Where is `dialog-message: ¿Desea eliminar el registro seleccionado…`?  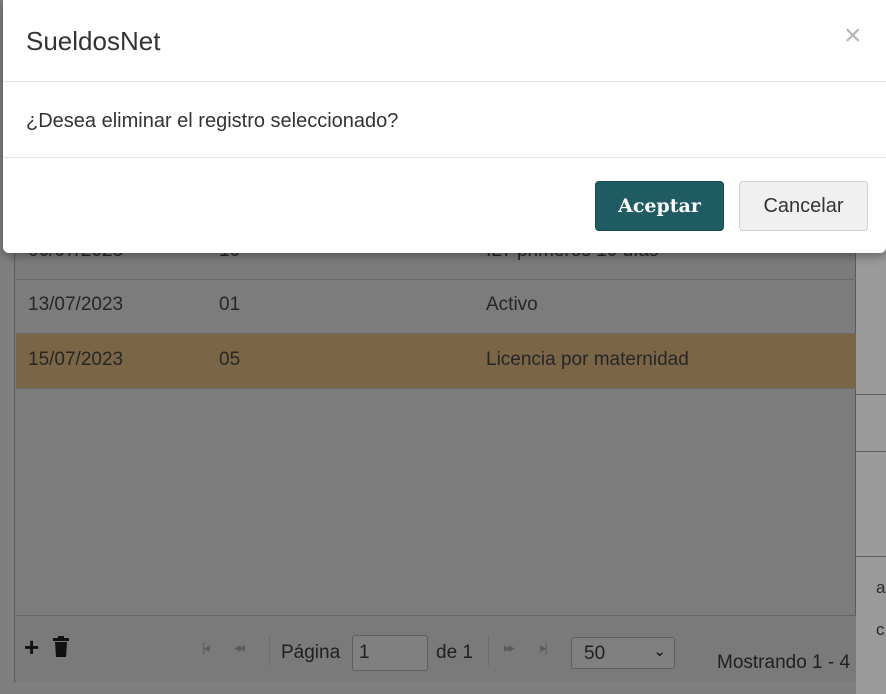
dialog-message: ¿Desea eliminar el registro seleccionado… is located at coordinates (212, 121).